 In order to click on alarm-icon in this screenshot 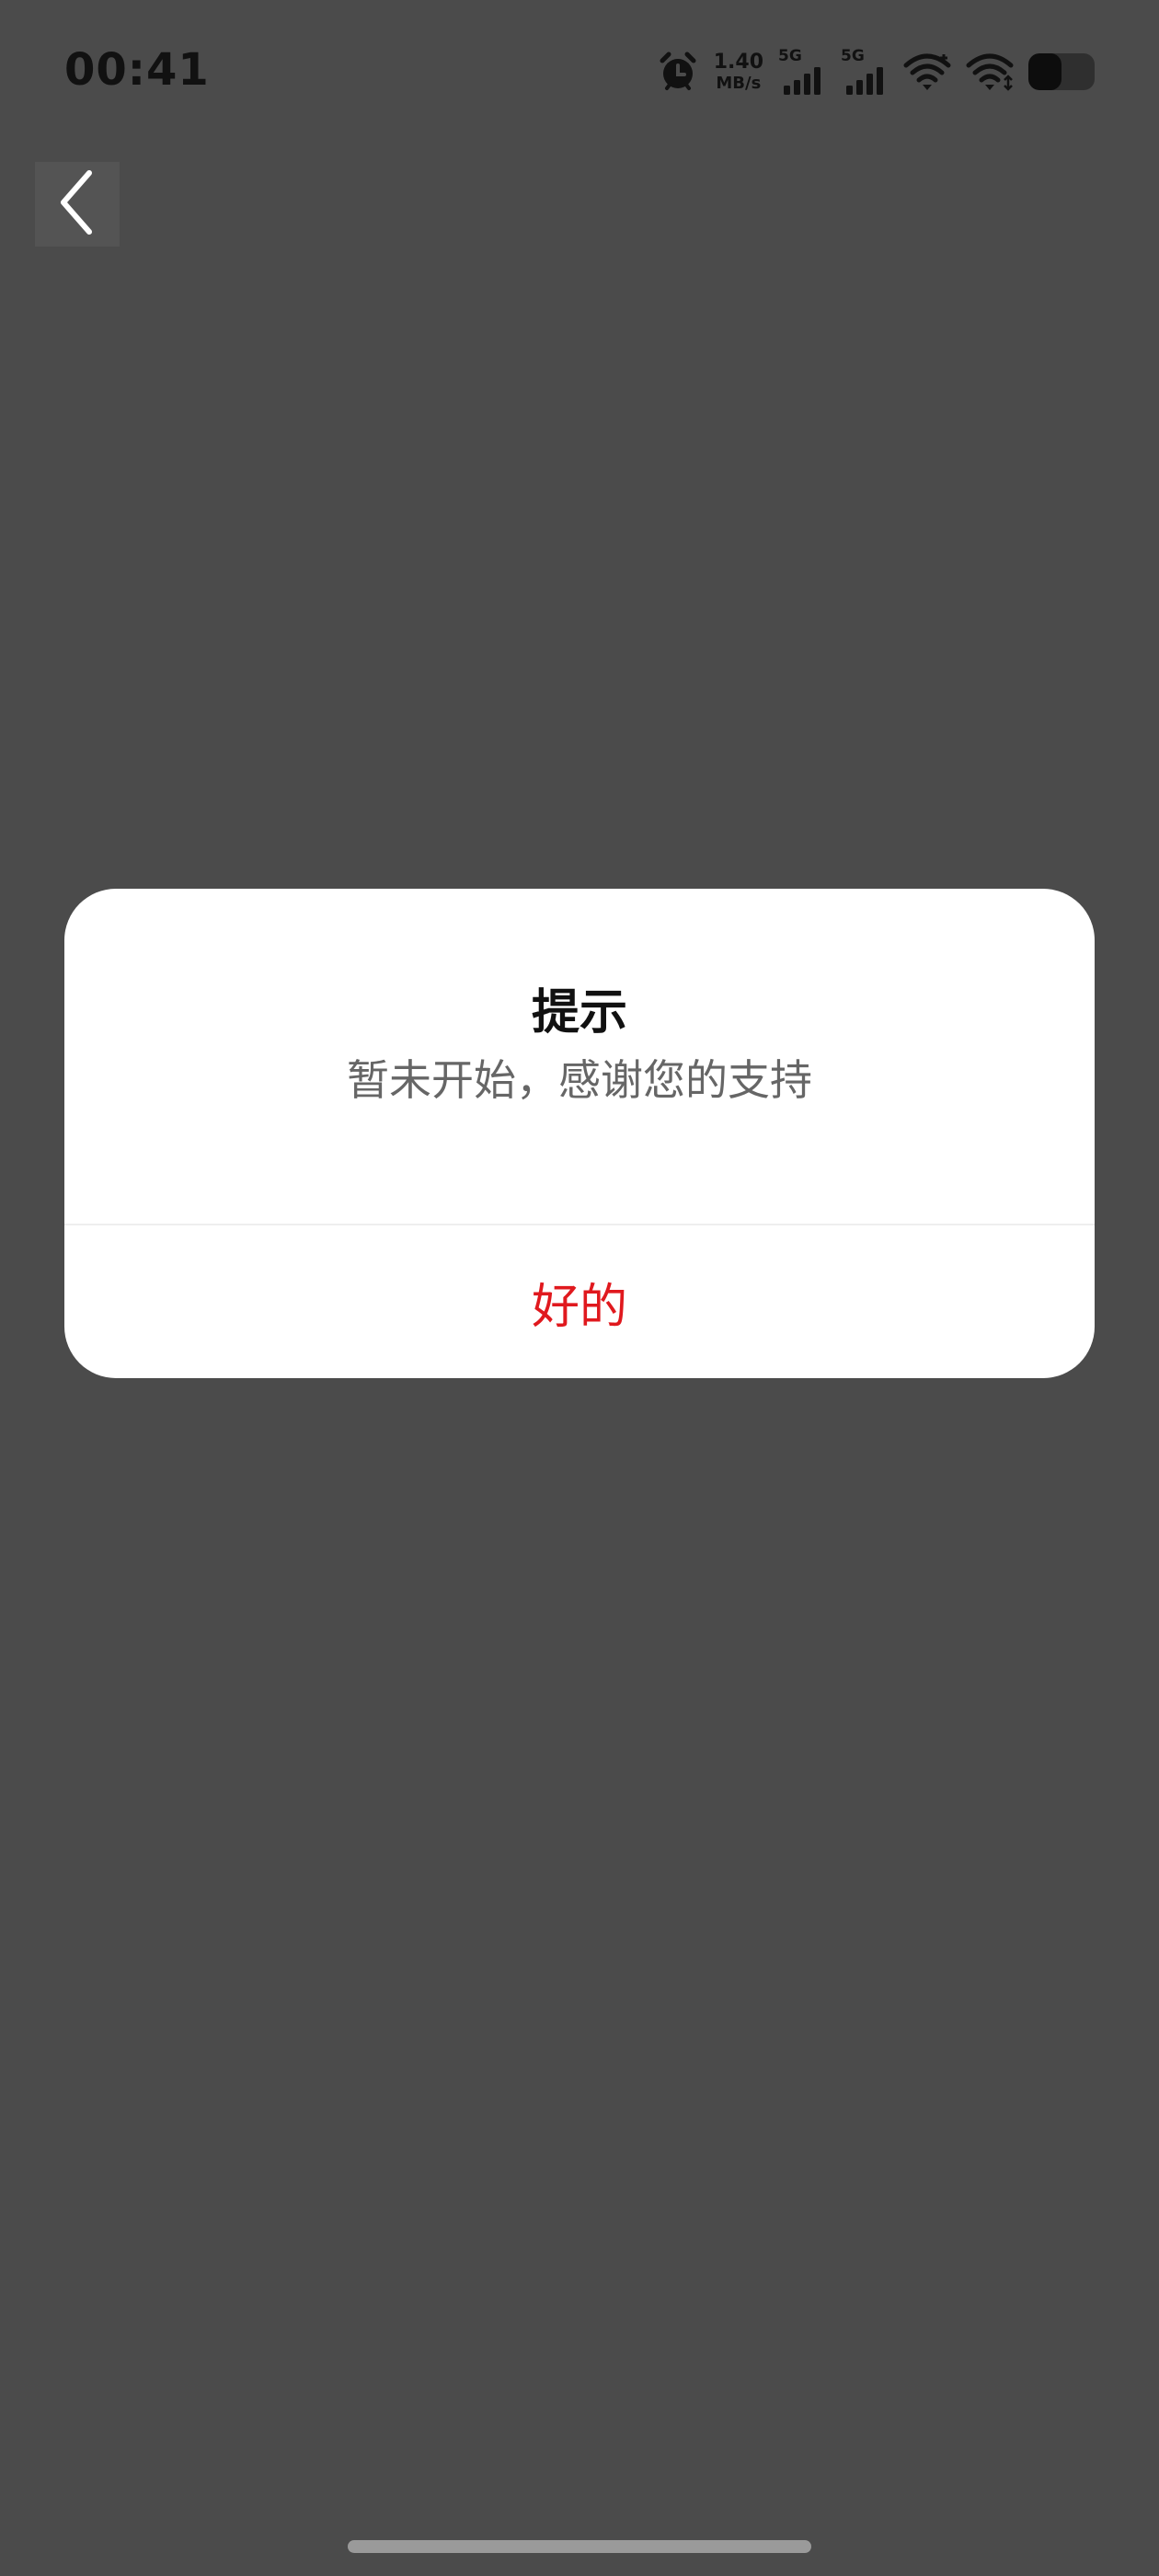, I will do `click(678, 72)`.